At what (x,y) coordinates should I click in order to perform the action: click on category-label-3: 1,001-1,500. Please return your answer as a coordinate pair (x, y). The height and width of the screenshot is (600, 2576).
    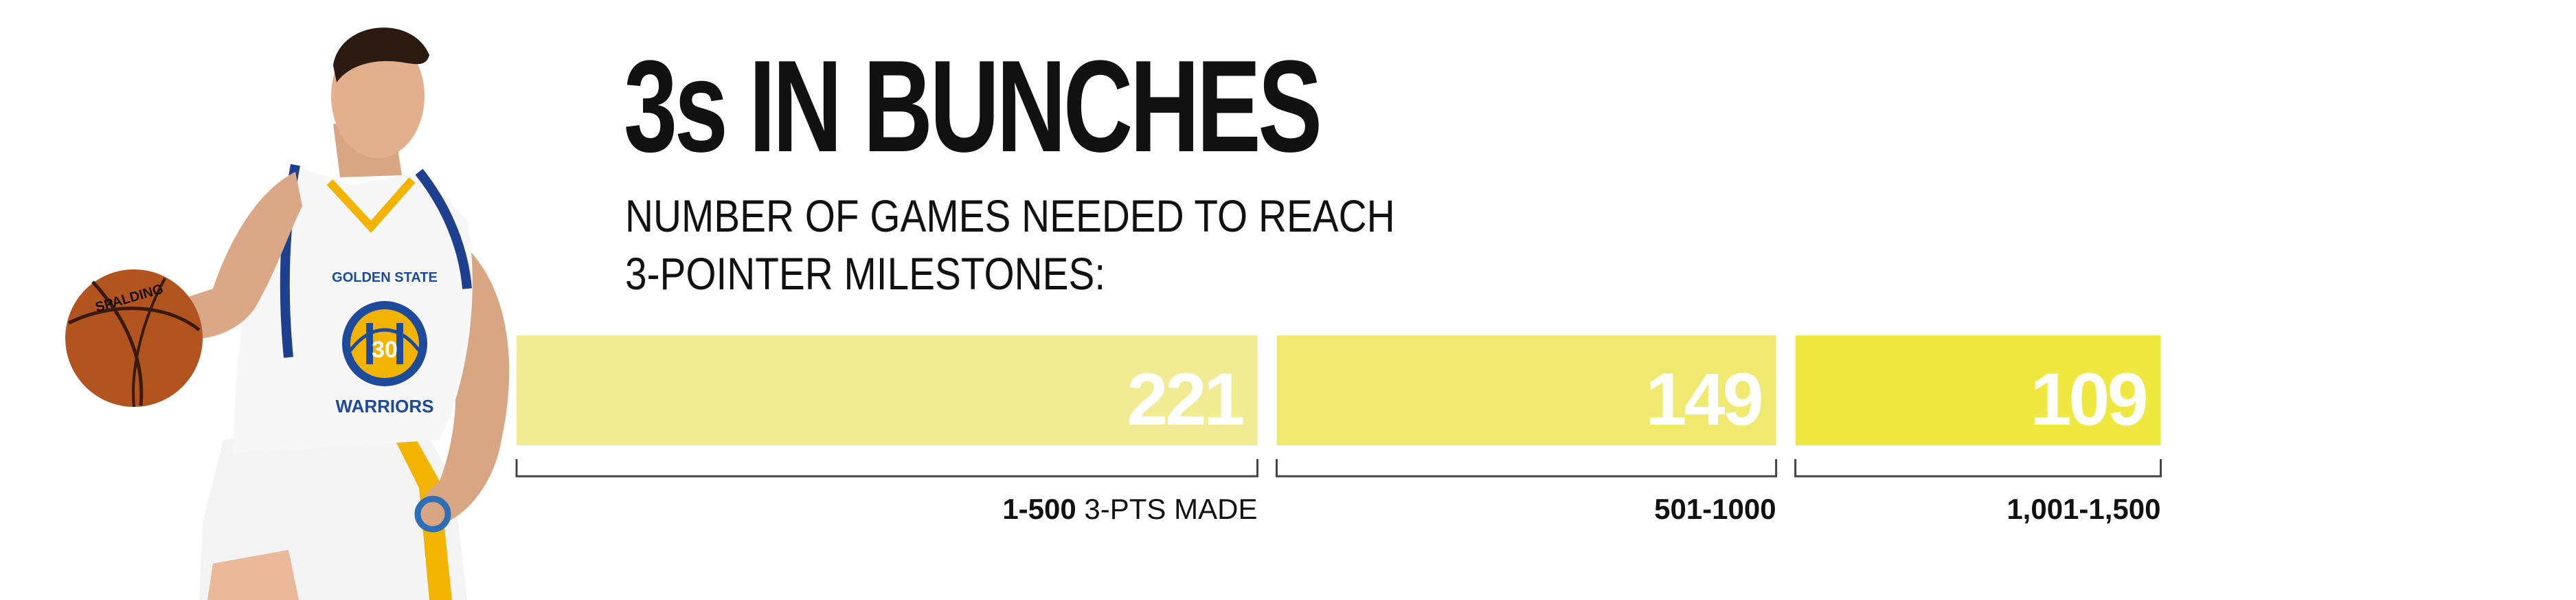
    Looking at the image, I should click on (2083, 509).